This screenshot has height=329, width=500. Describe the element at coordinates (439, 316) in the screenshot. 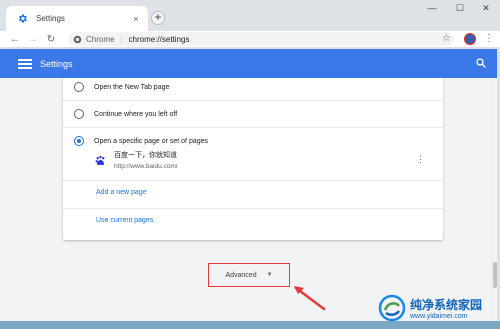

I see `watermark-url: www.yidaimei.com` at that location.